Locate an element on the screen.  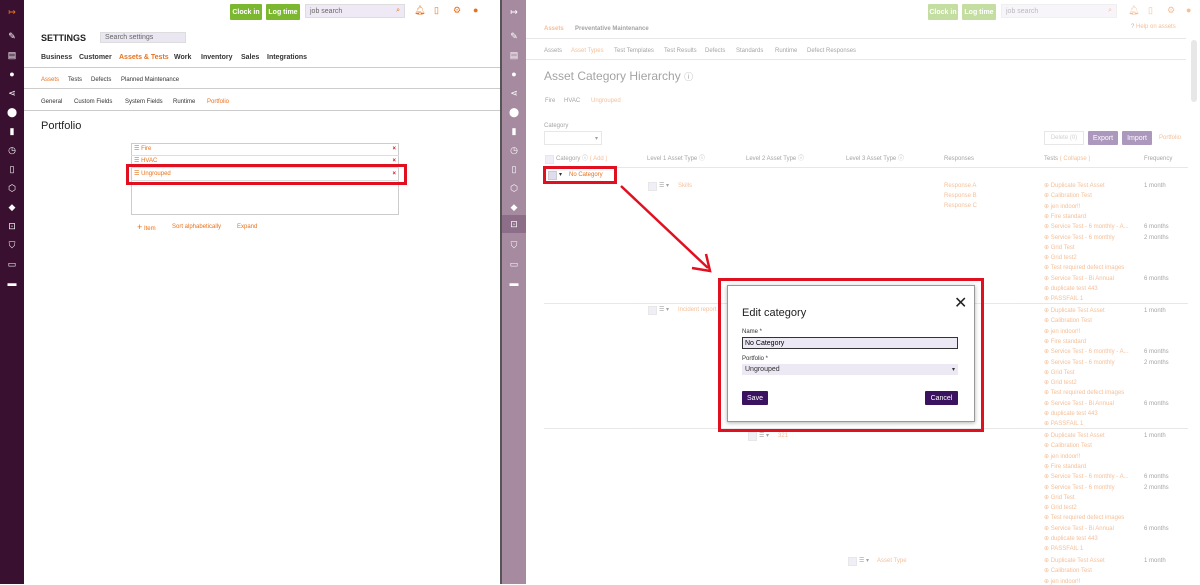
annotation-arrow is located at coordinates (666, 229).